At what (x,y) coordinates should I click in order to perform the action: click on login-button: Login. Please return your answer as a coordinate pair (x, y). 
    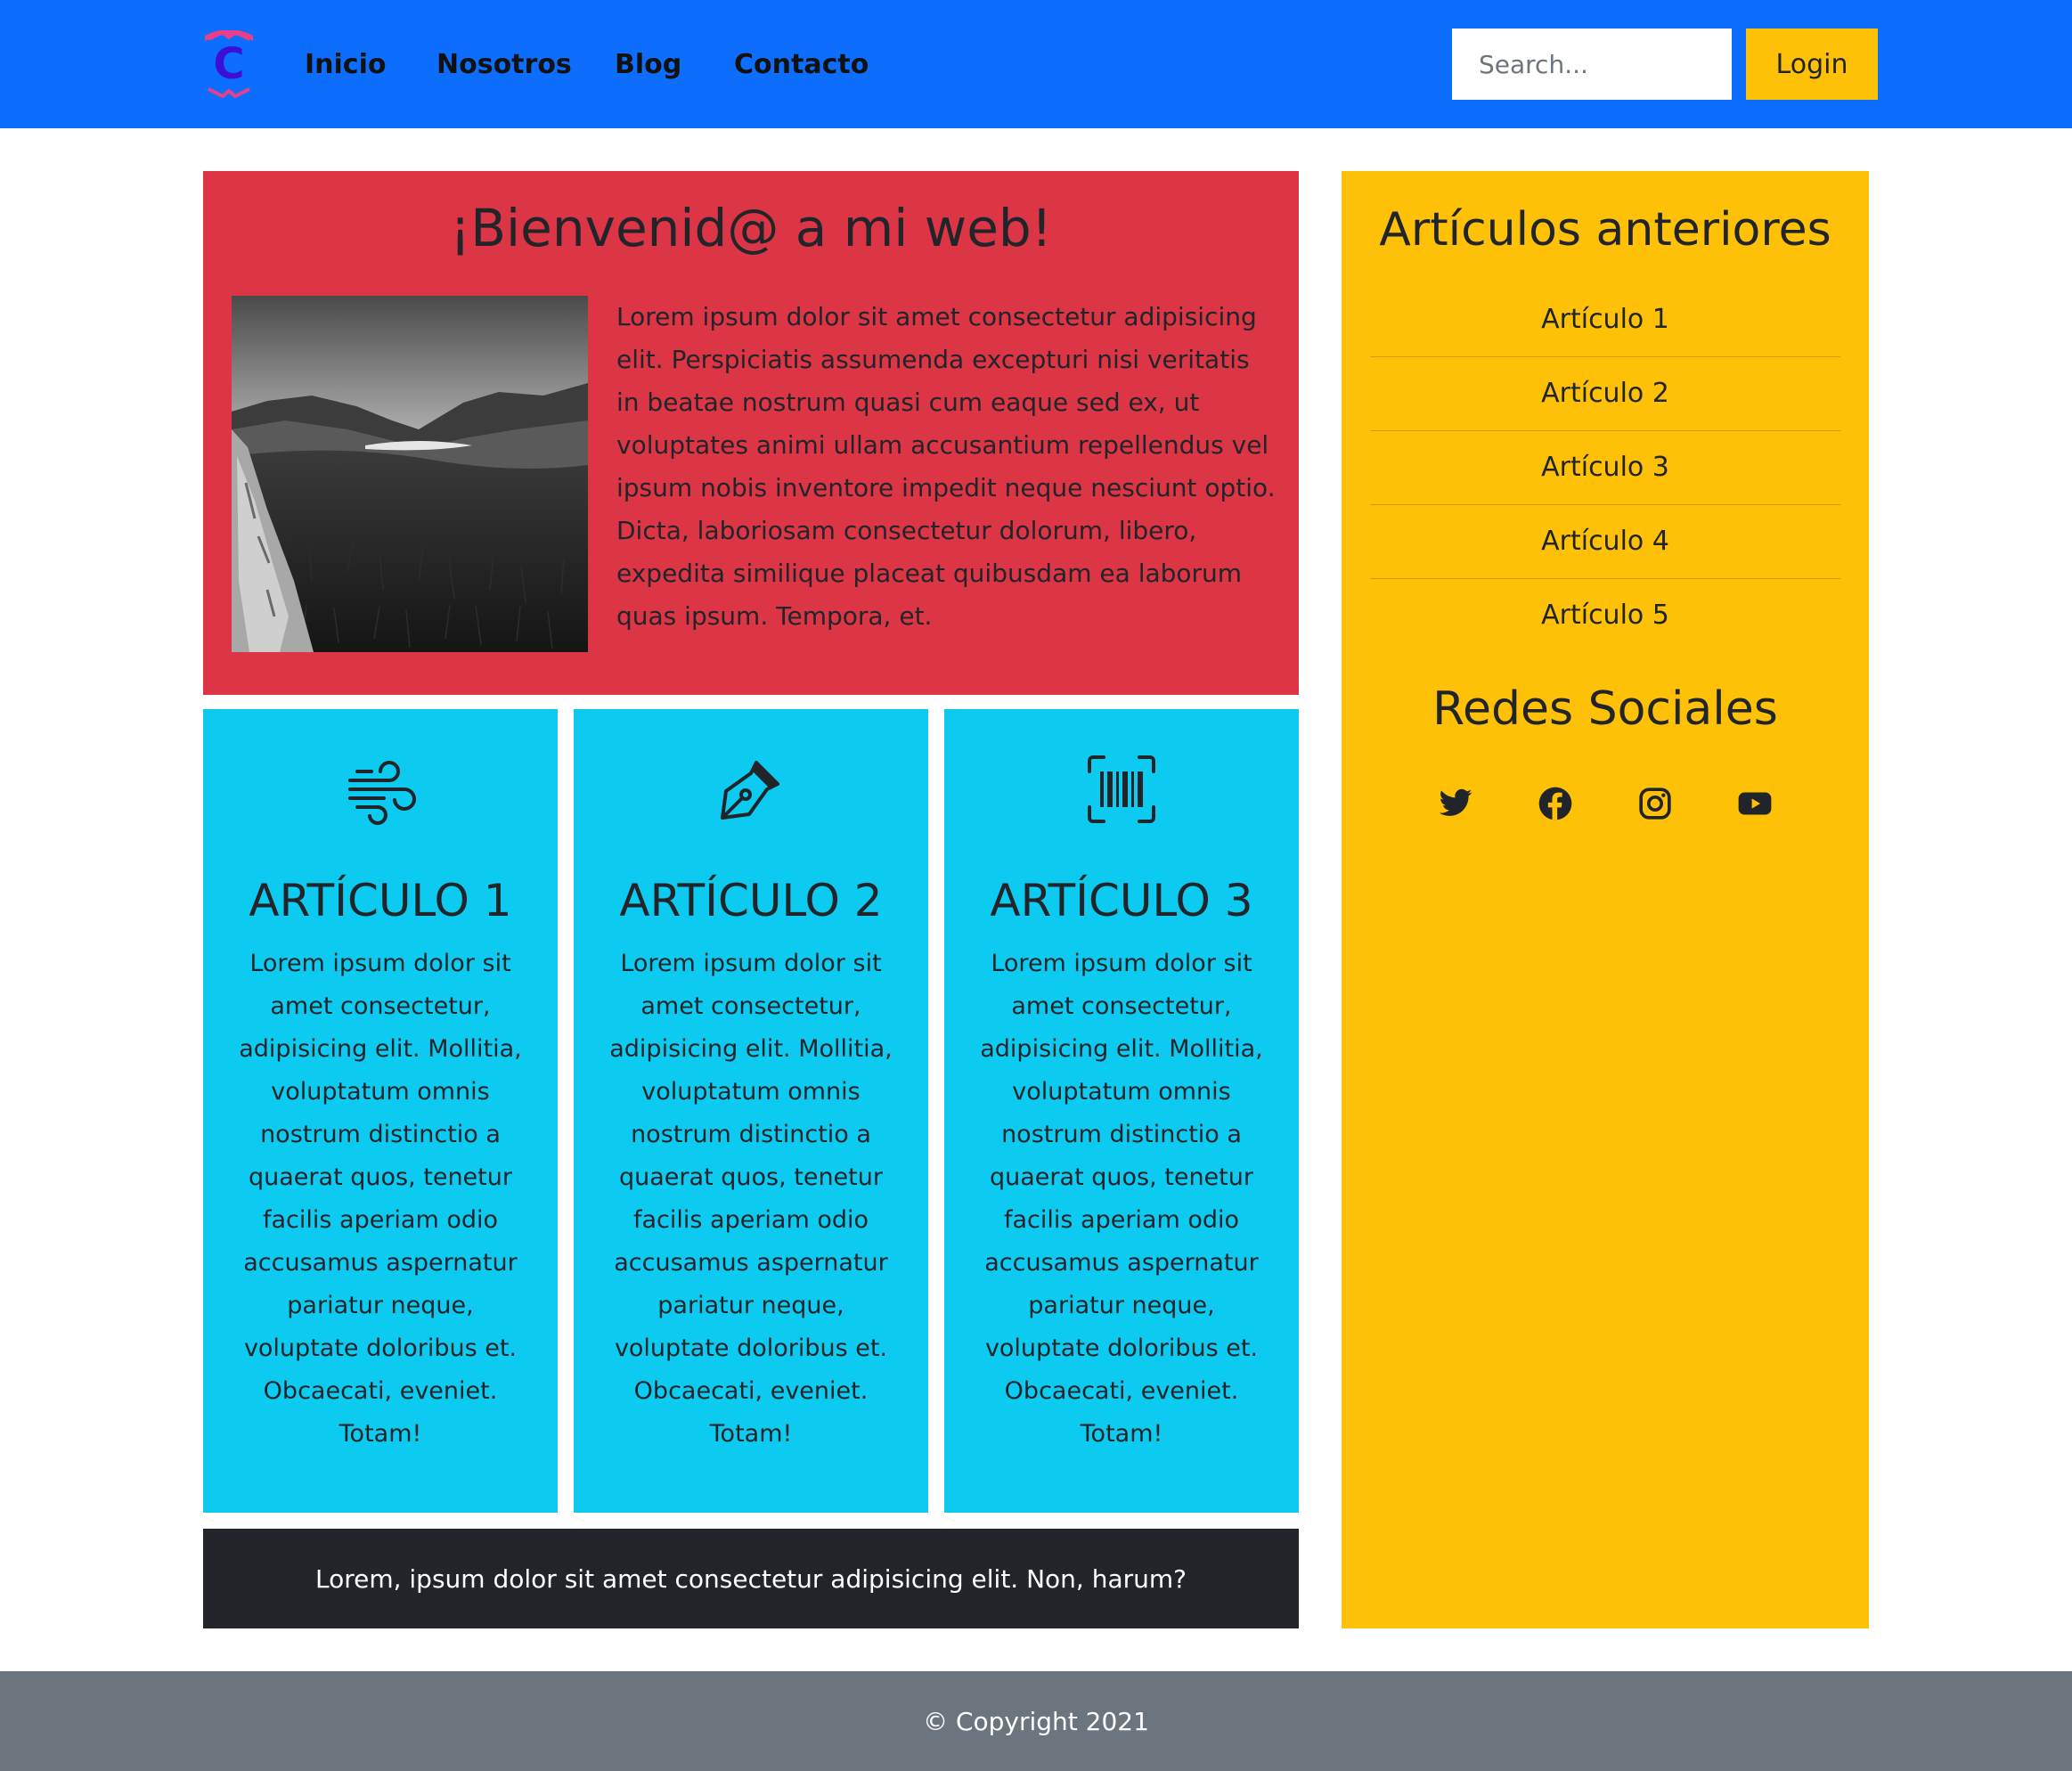
    Looking at the image, I should click on (1812, 64).